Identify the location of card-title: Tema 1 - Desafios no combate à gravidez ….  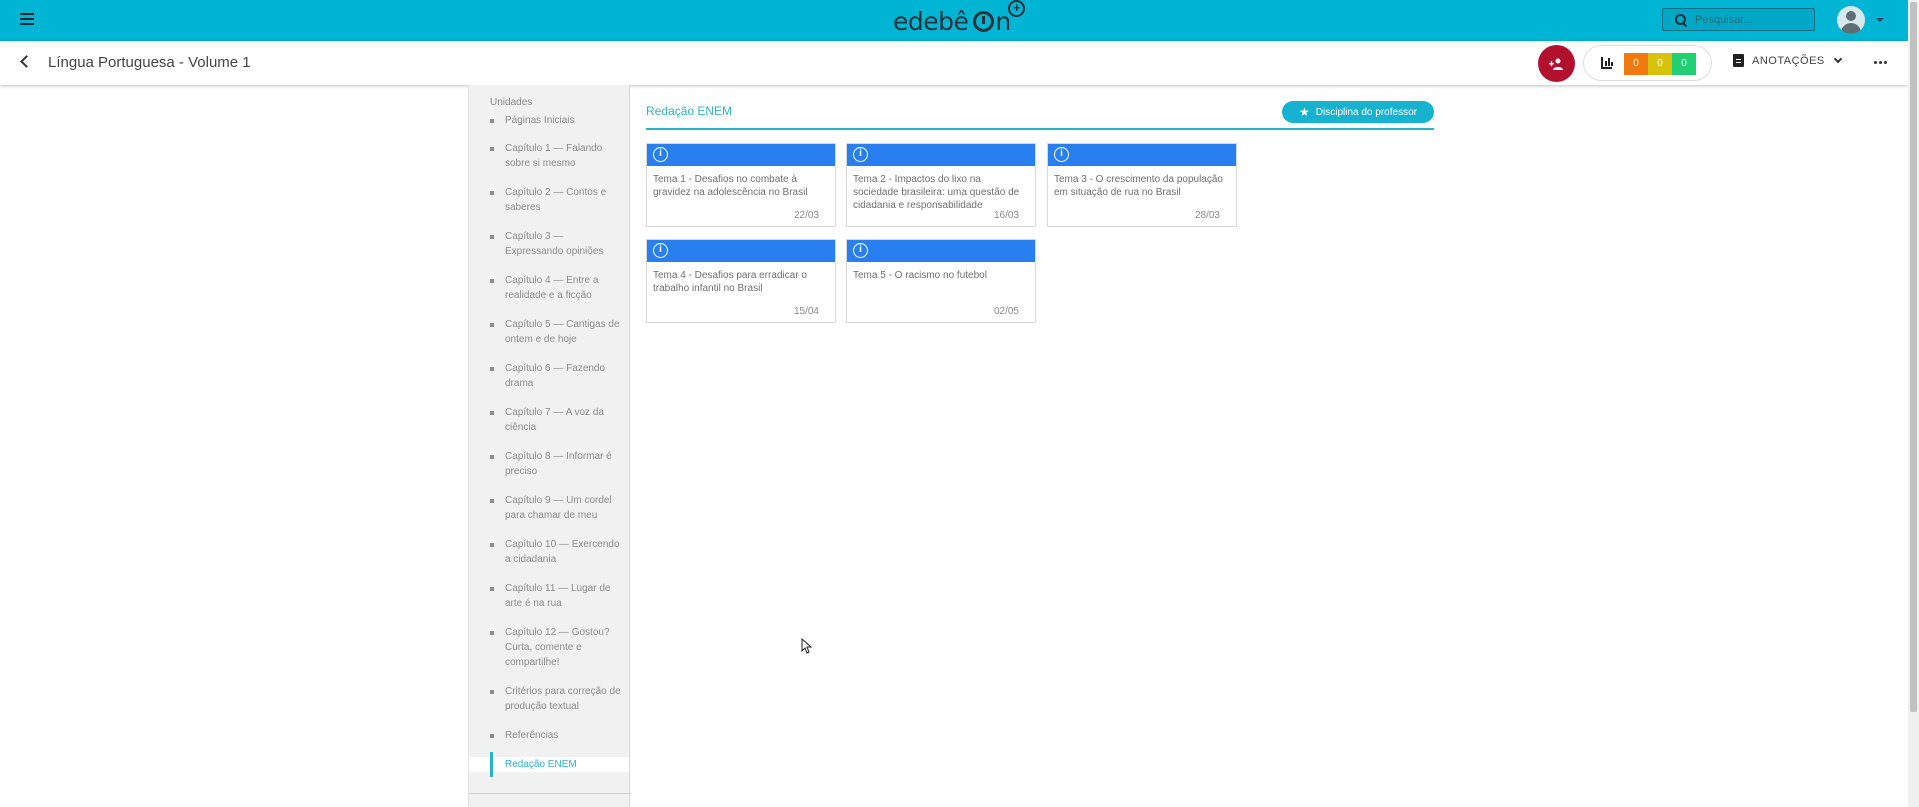
(730, 186).